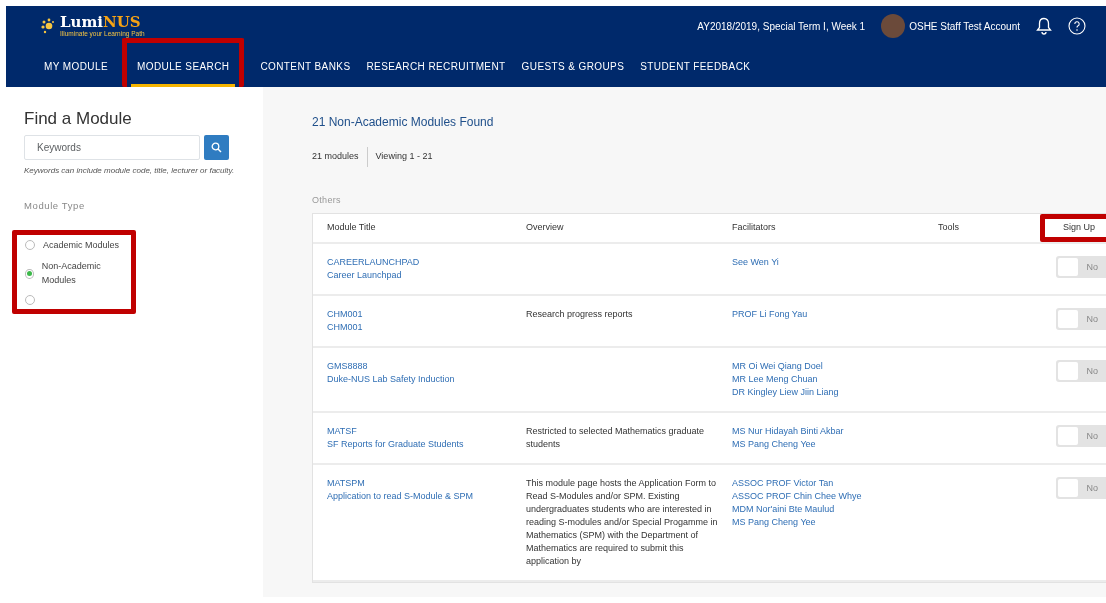 This screenshot has height=603, width=1106. Describe the element at coordinates (835, 379) in the screenshot. I see `facilitator-link: MR Lee Meng Chuan` at that location.